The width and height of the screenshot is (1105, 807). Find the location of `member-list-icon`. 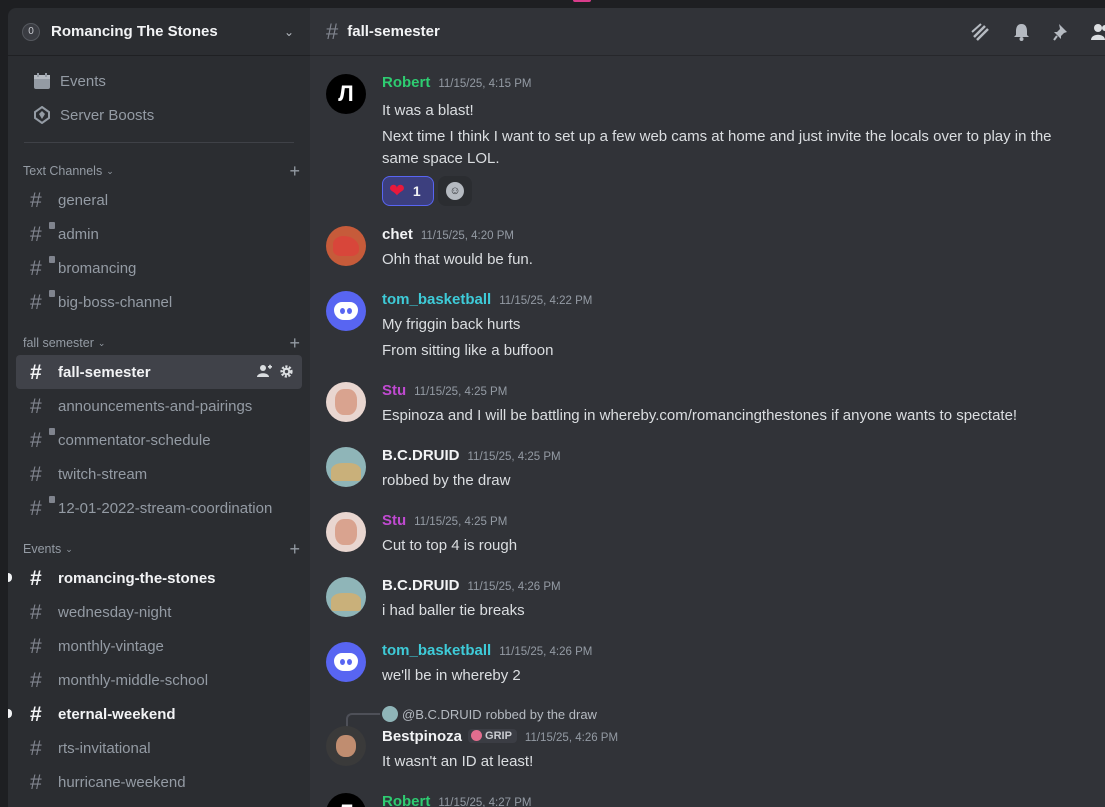

member-list-icon is located at coordinates (1098, 32).